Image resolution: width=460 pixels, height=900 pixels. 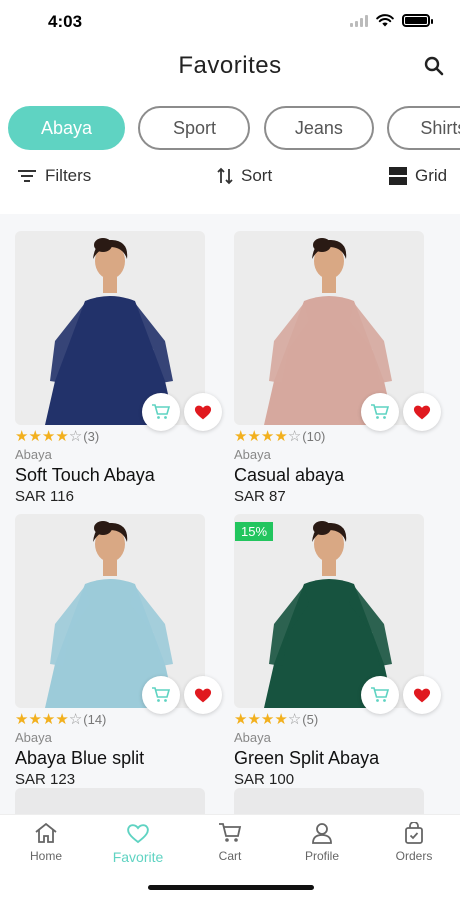 I want to click on review-count: (3), so click(x=91, y=436).